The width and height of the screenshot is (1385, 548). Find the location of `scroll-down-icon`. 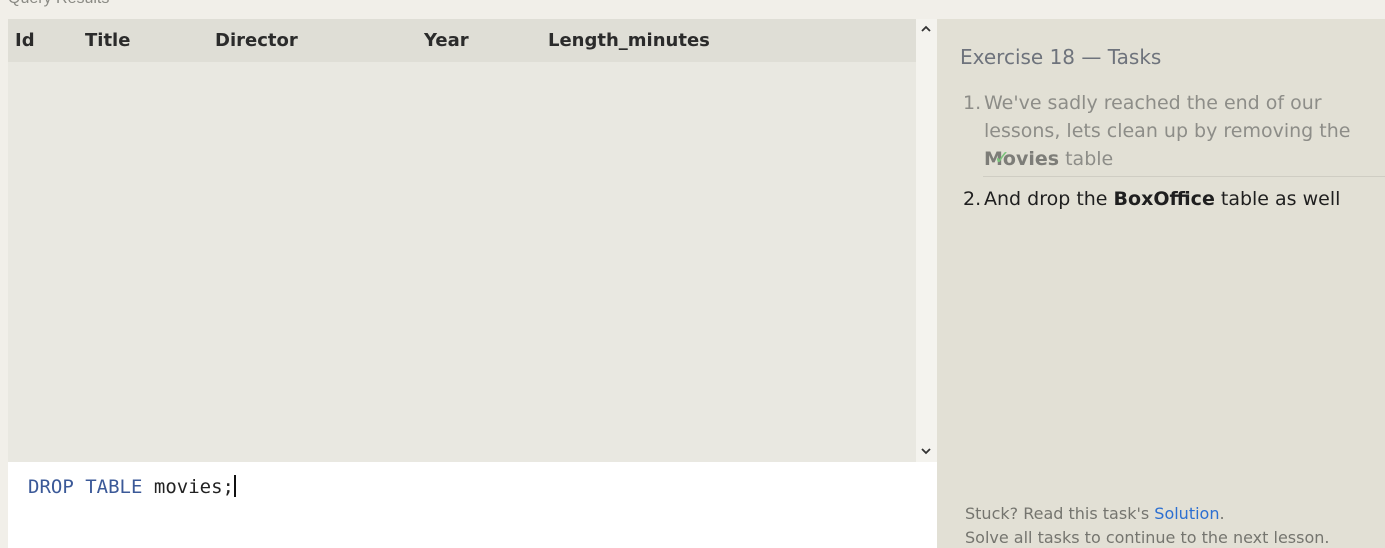

scroll-down-icon is located at coordinates (926, 451).